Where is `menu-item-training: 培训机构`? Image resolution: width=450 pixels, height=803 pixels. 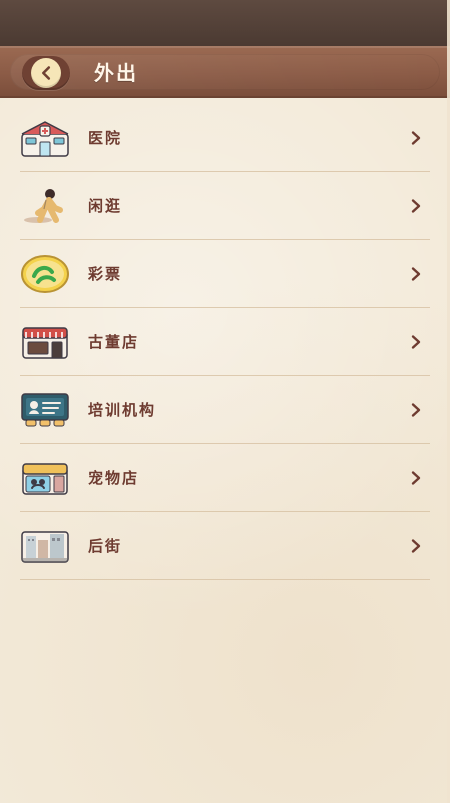
menu-item-training: 培训机构 is located at coordinates (225, 410).